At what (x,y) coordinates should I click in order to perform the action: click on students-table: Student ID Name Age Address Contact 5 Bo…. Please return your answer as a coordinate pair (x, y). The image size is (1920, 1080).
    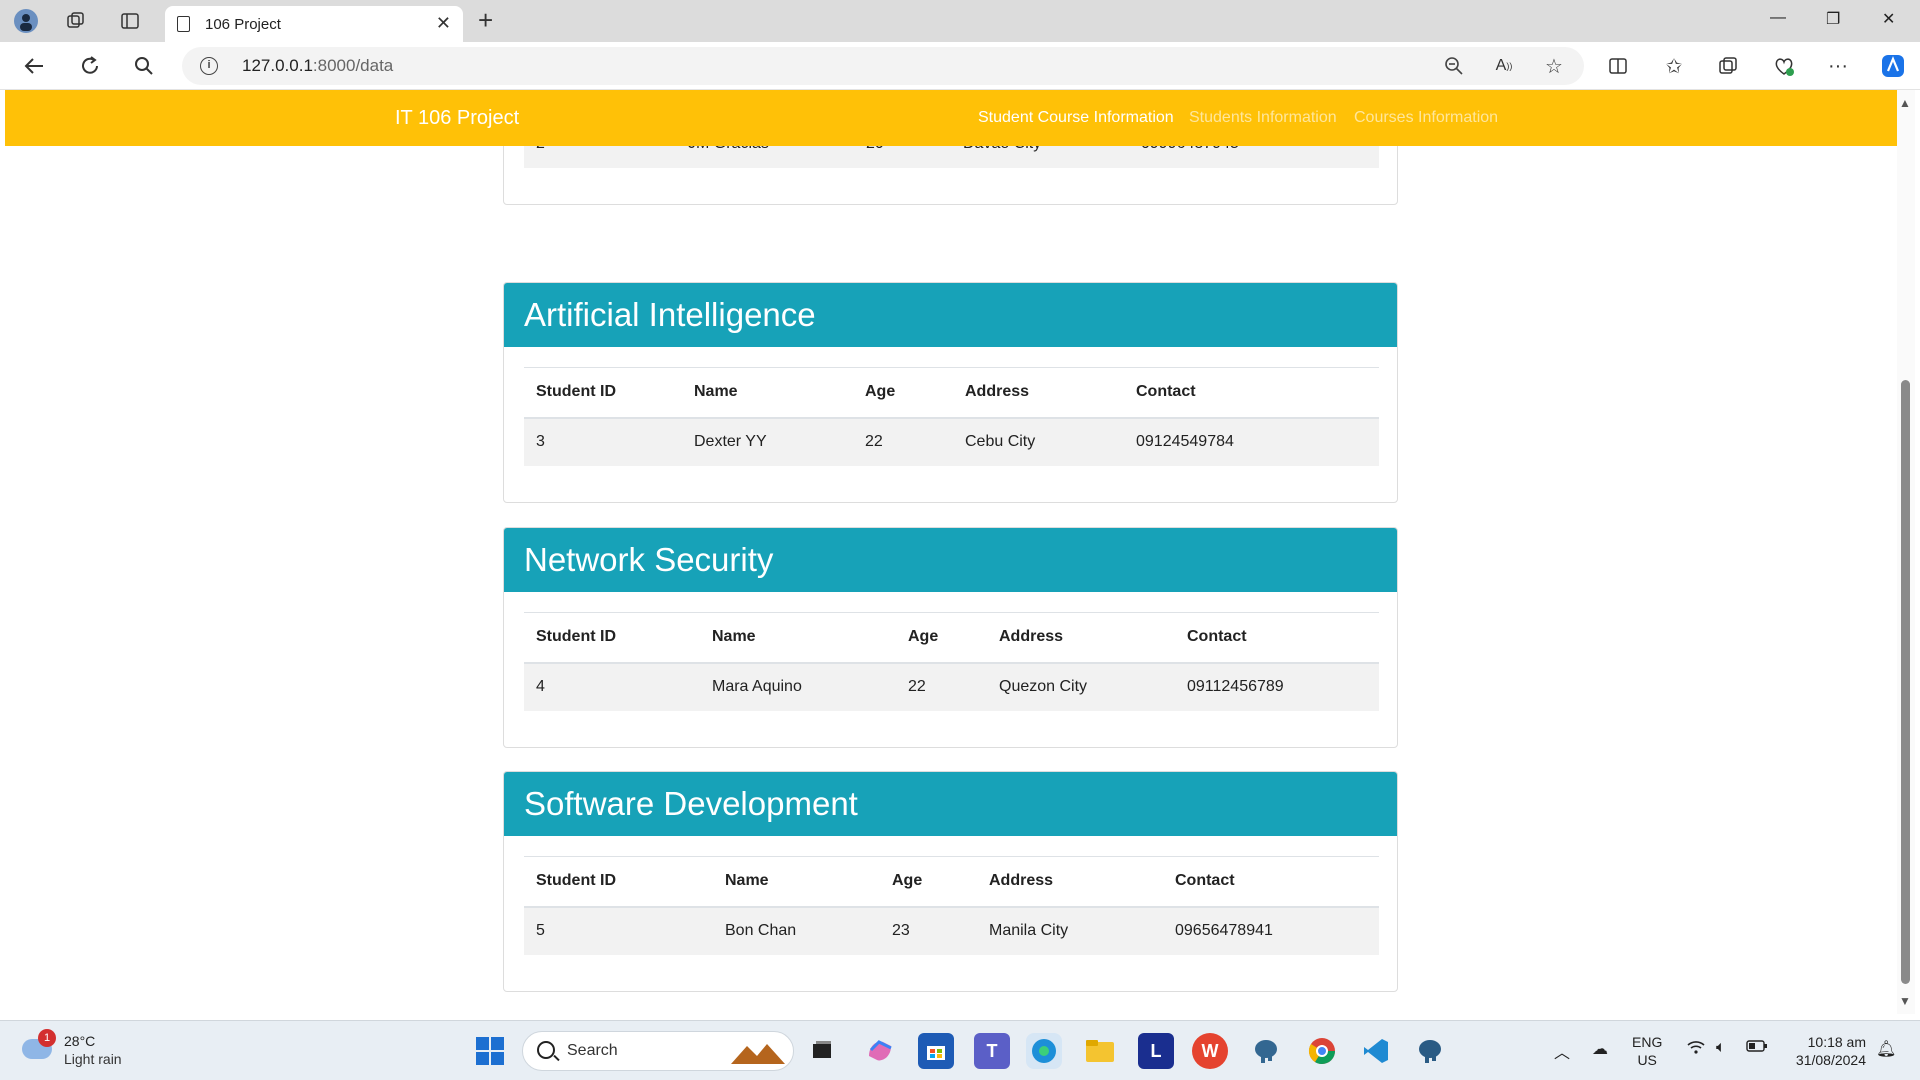
    Looking at the image, I should click on (951, 905).